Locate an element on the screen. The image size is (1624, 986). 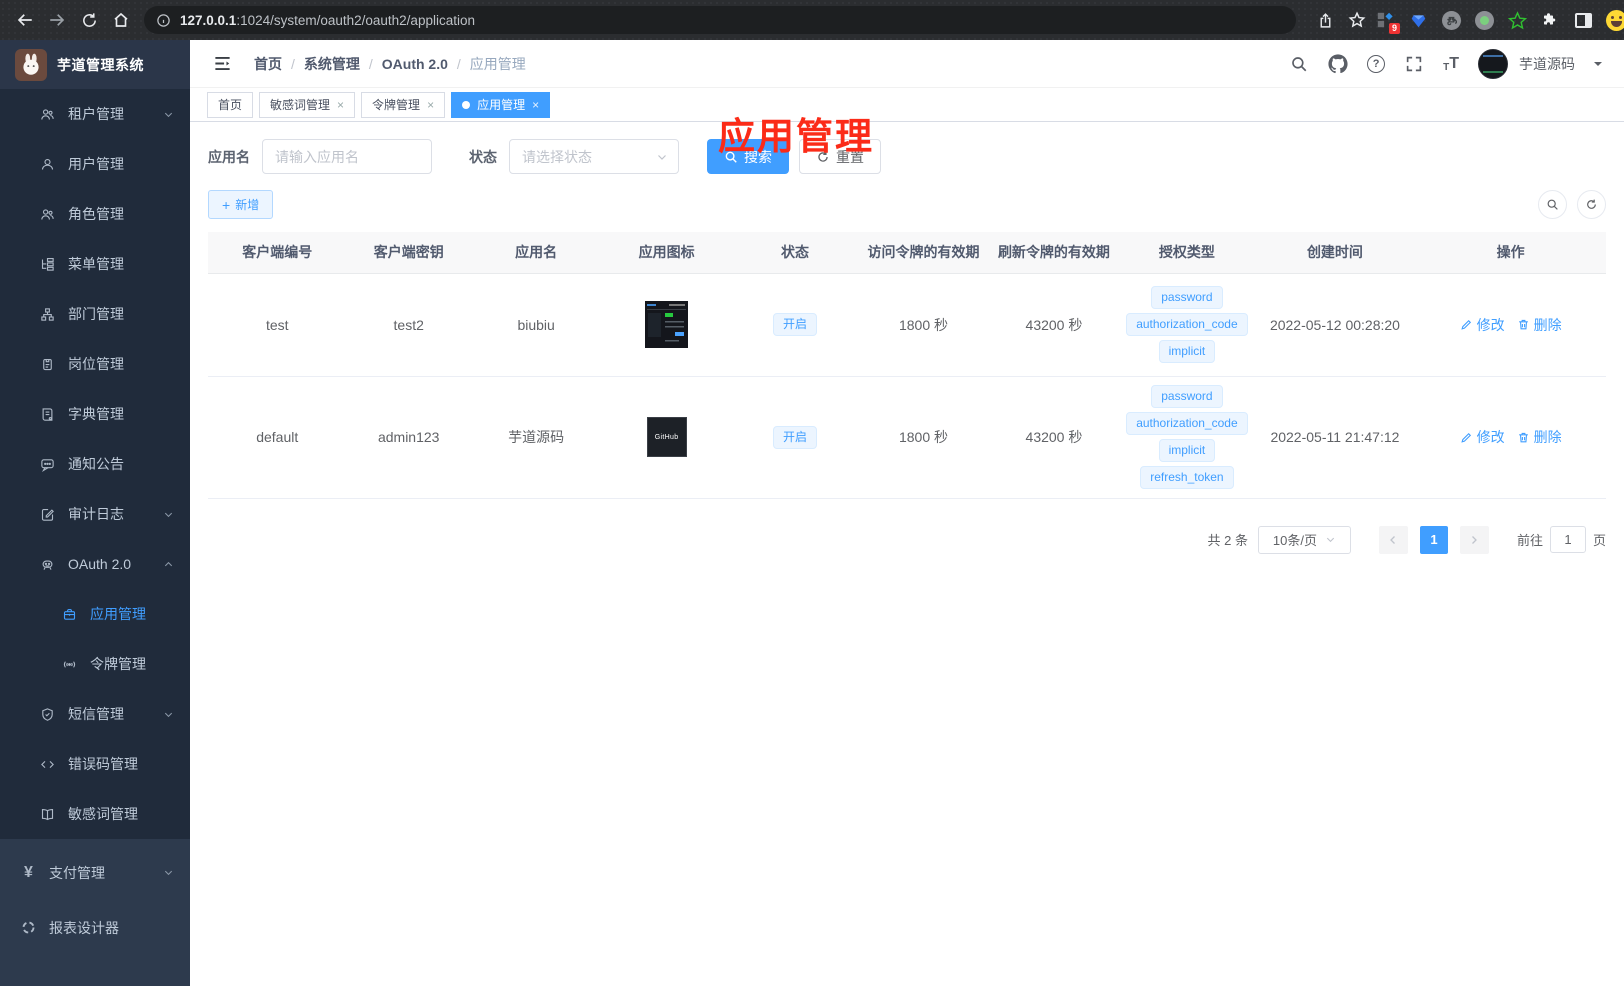
font-size-icon: TT is located at coordinates (1451, 64).